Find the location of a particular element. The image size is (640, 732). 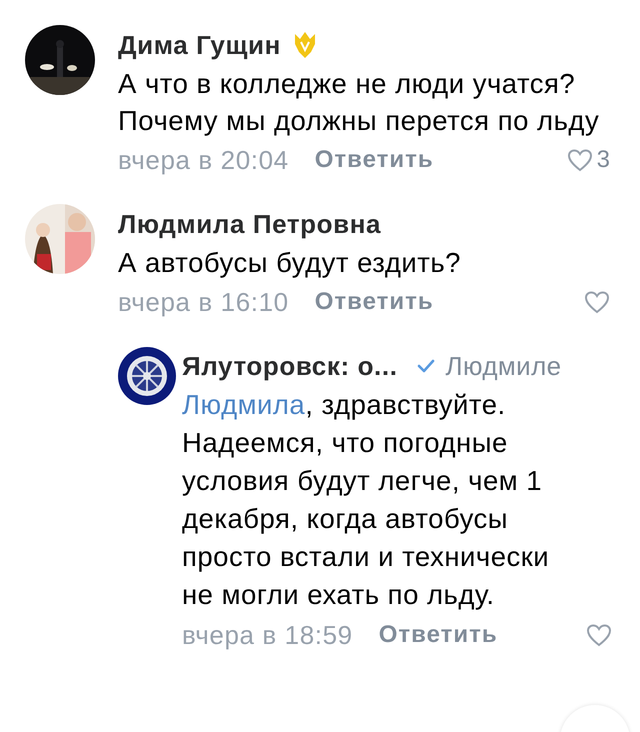

timestamp: вчера в 16:10 is located at coordinates (203, 302).